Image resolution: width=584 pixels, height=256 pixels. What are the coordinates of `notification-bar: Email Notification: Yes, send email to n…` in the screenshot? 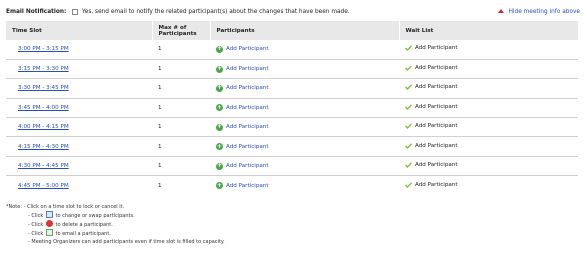 It's located at (293, 14).